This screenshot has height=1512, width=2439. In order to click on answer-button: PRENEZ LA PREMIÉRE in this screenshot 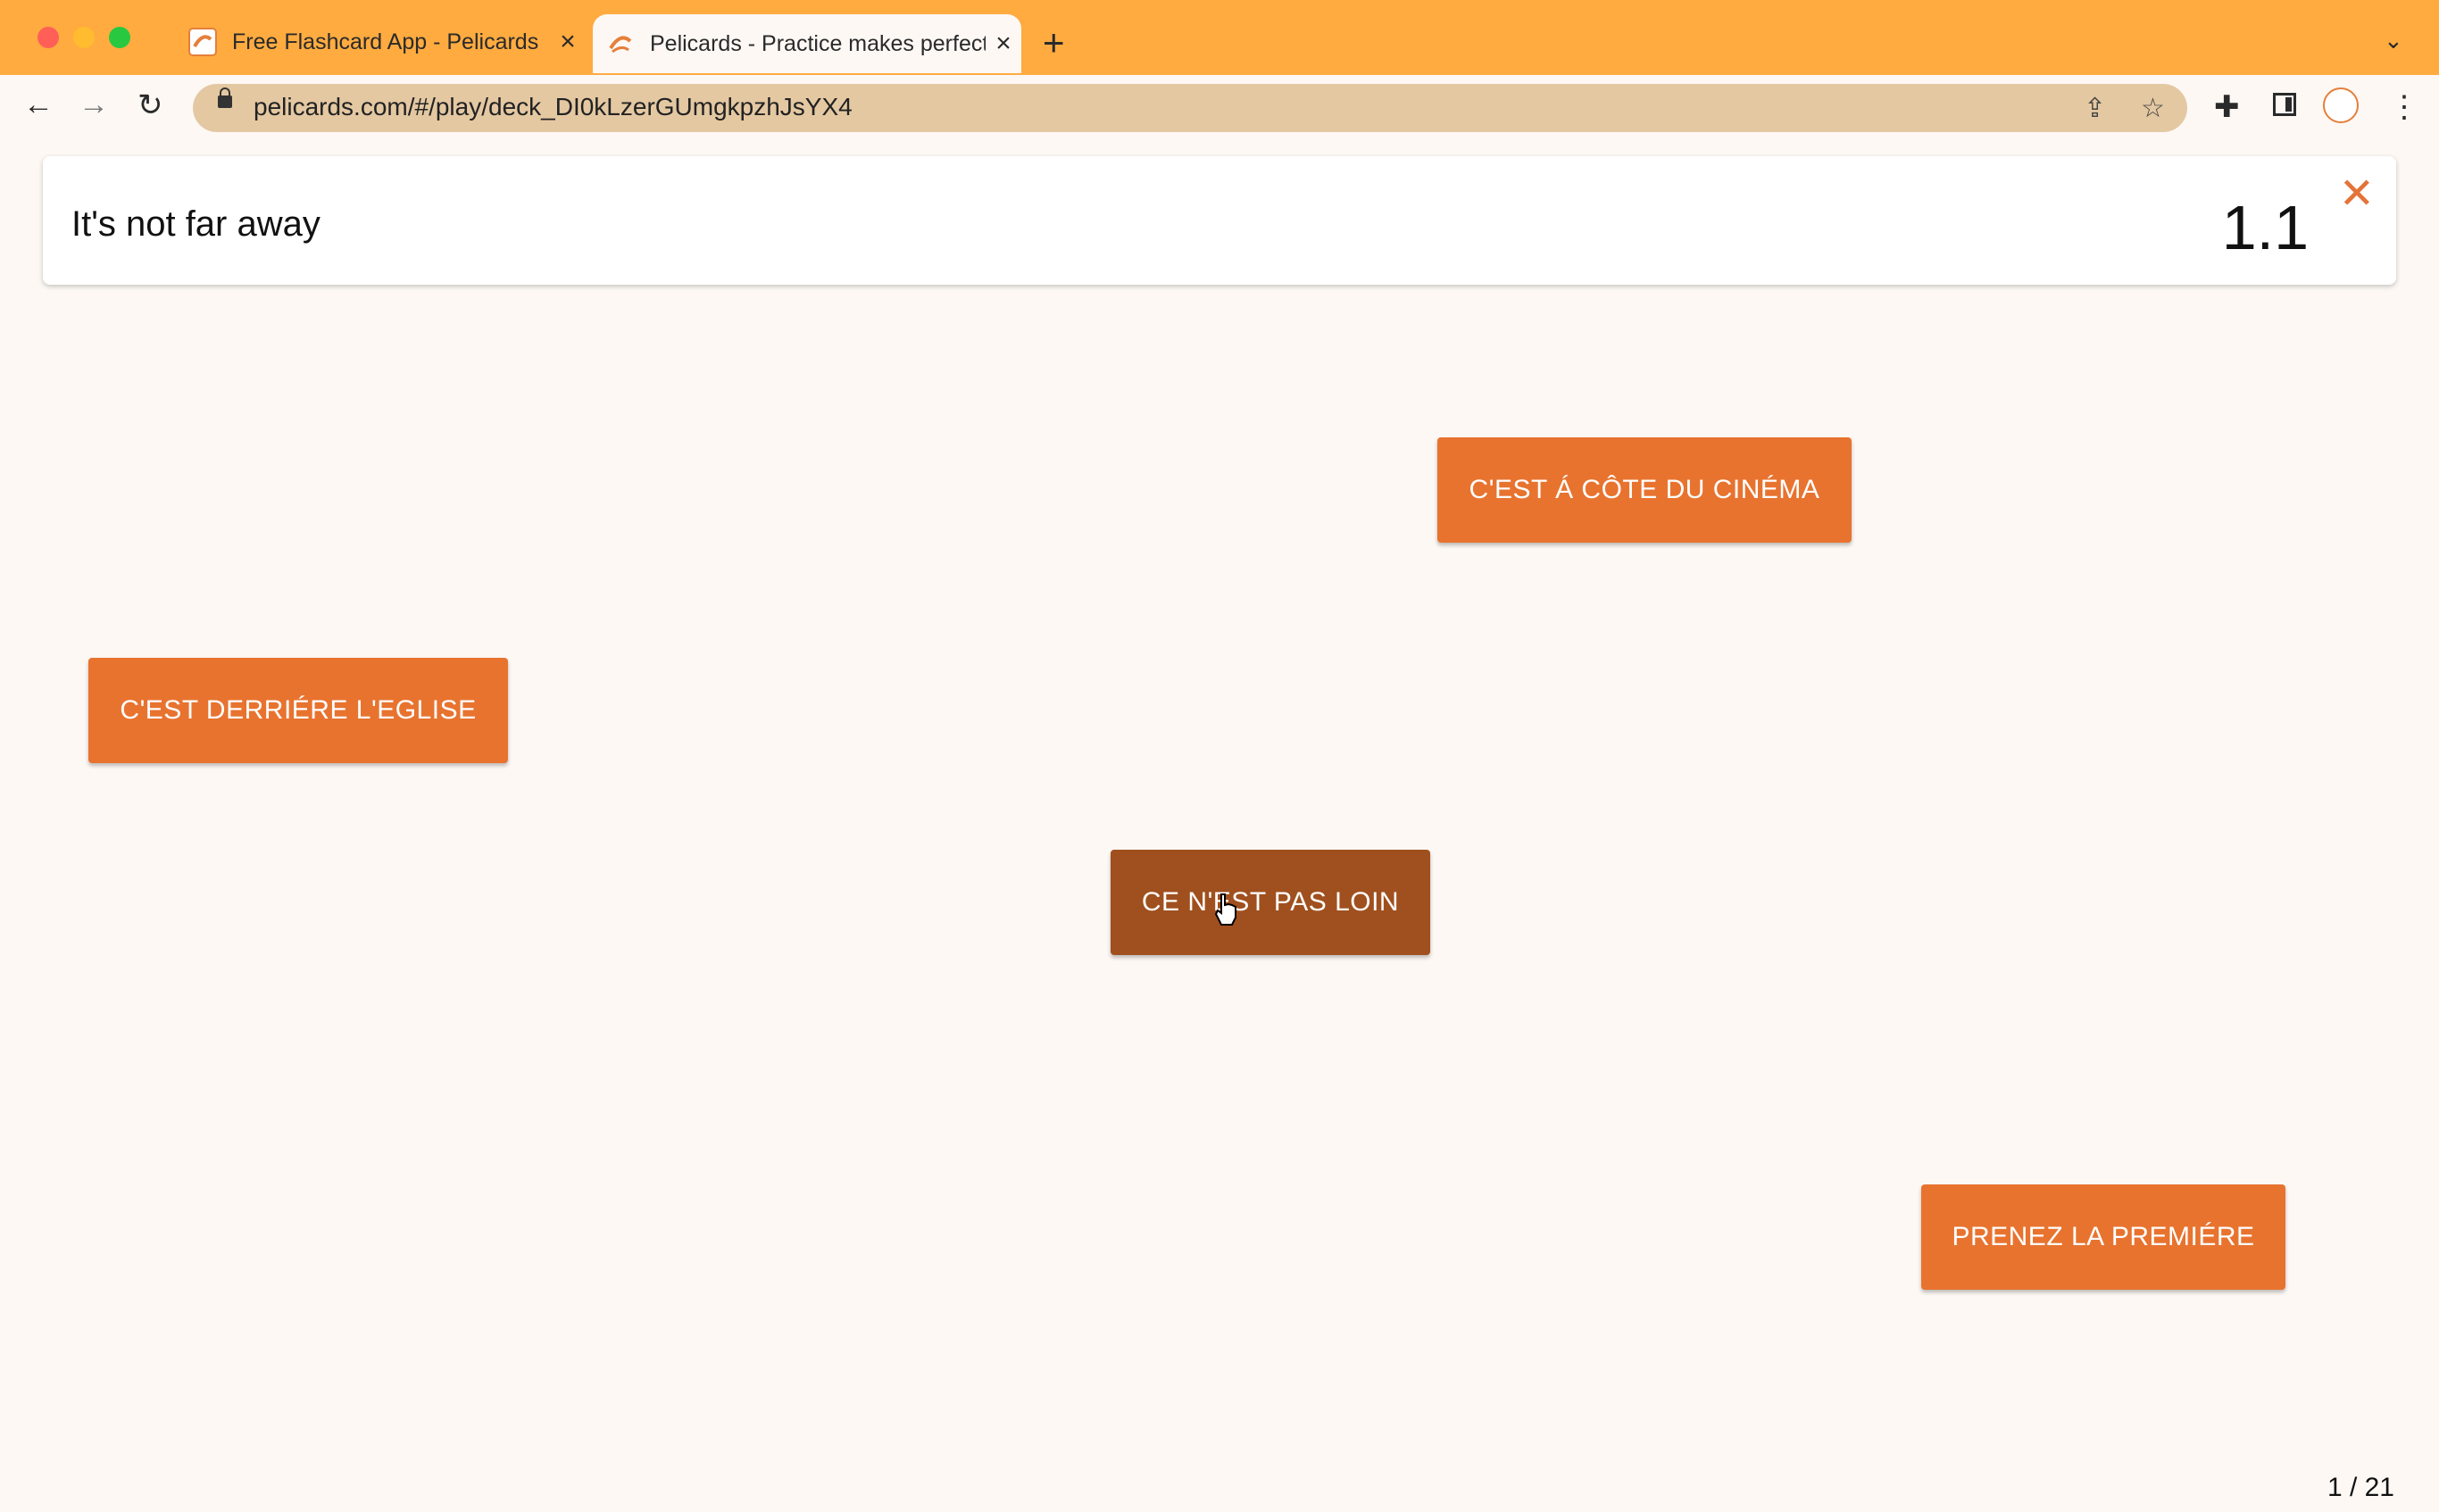, I will do `click(2103, 1237)`.